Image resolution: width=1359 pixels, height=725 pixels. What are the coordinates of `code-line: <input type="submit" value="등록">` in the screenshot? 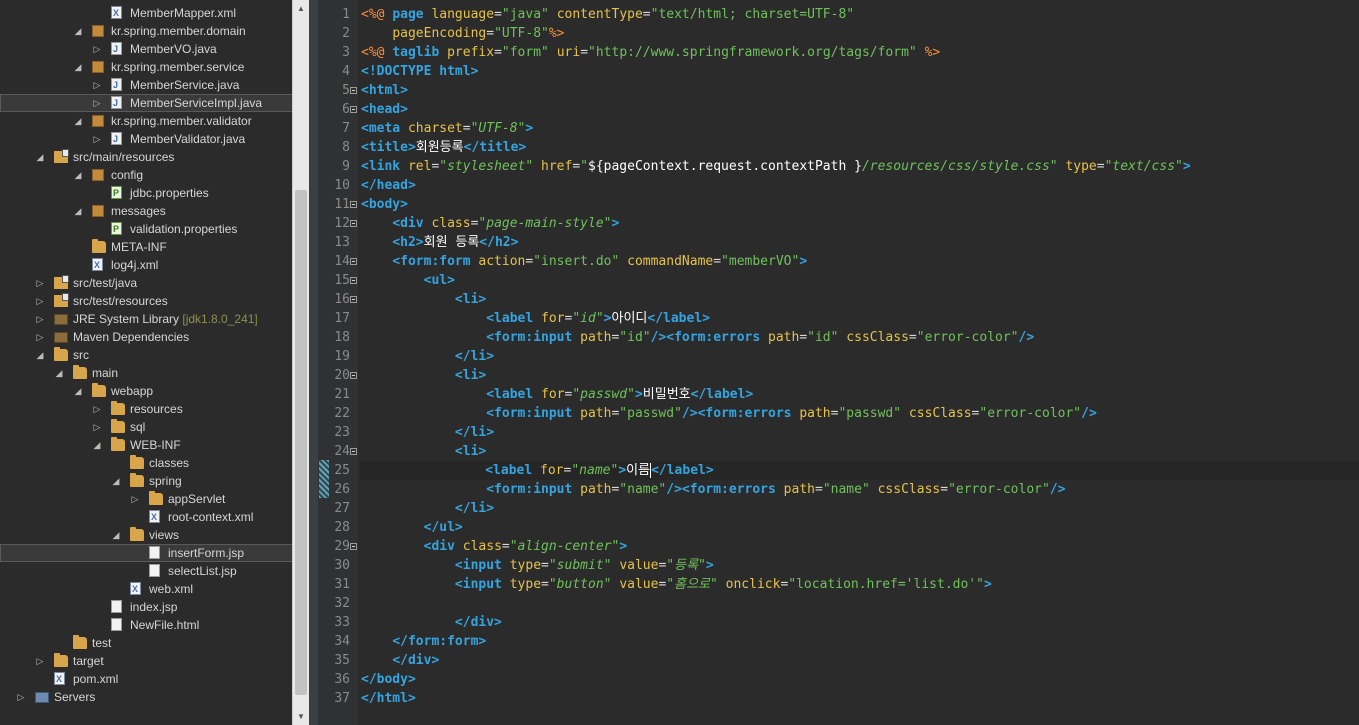 It's located at (537, 565).